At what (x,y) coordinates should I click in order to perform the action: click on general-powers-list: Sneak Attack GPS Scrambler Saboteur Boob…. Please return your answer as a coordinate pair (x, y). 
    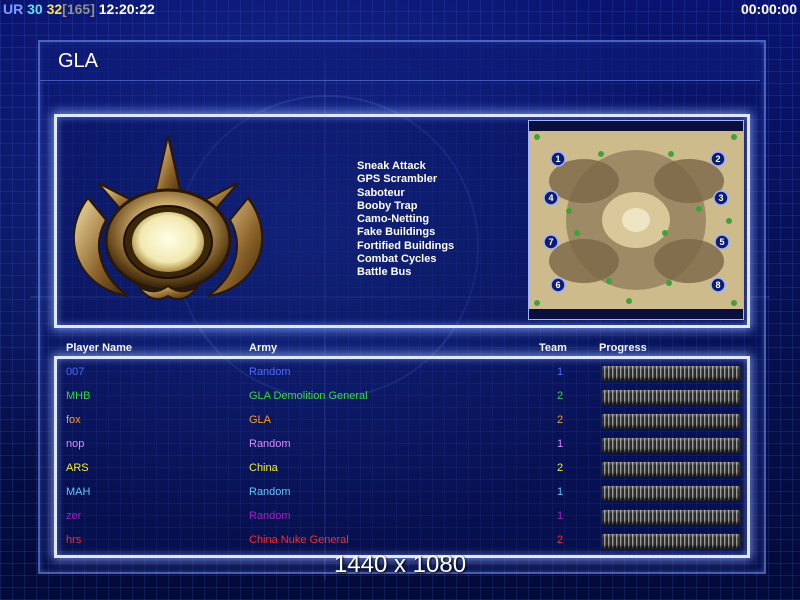
    Looking at the image, I should click on (405, 220).